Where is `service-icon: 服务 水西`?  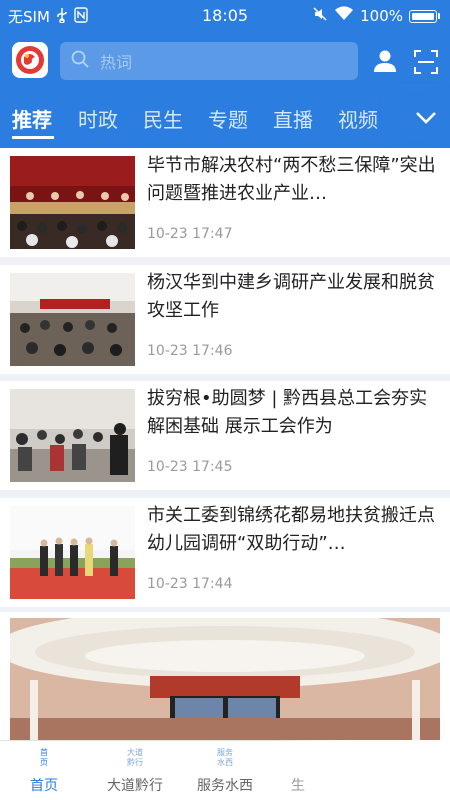
service-icon: 服务 水西 is located at coordinates (225, 757).